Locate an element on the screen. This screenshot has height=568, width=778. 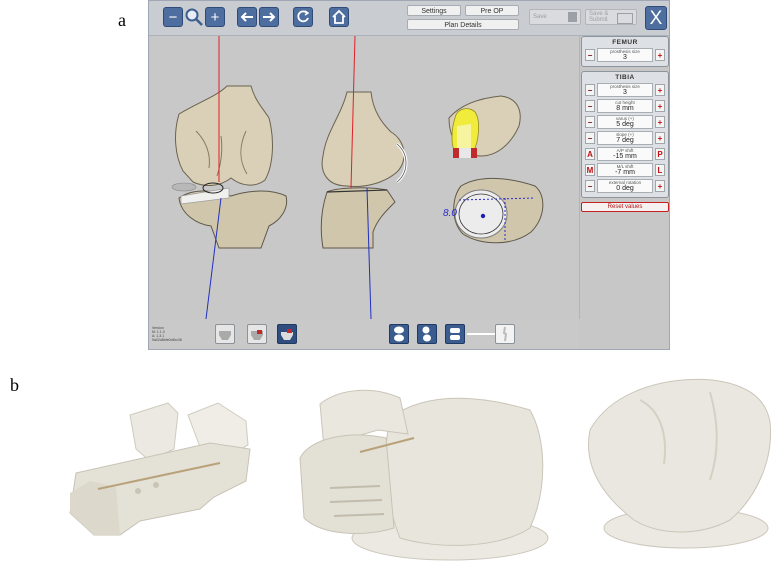
zoom-out-label: − is located at coordinates (173, 17).